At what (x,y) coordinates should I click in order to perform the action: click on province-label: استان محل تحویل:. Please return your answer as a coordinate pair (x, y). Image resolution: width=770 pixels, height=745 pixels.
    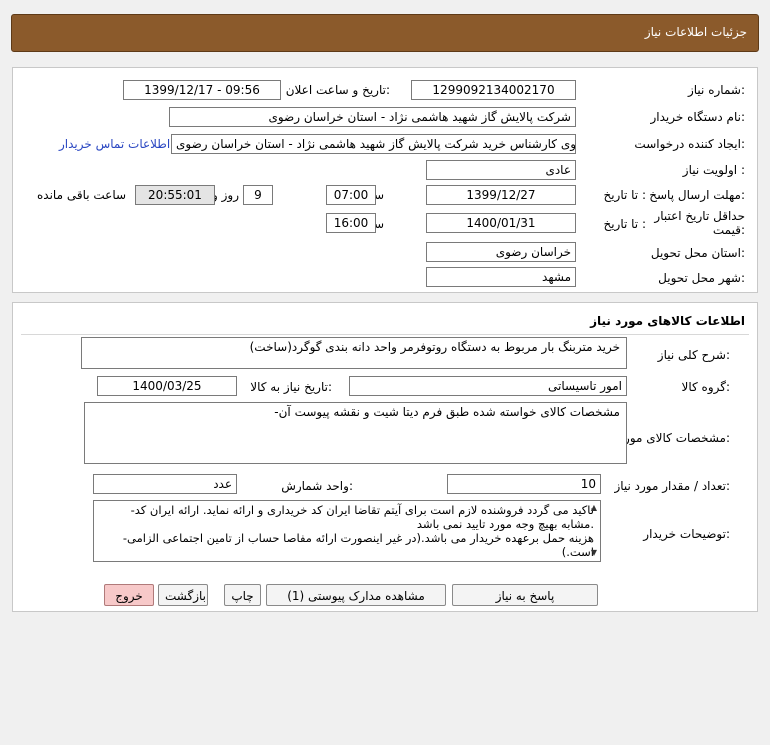
    Looking at the image, I should click on (697, 253).